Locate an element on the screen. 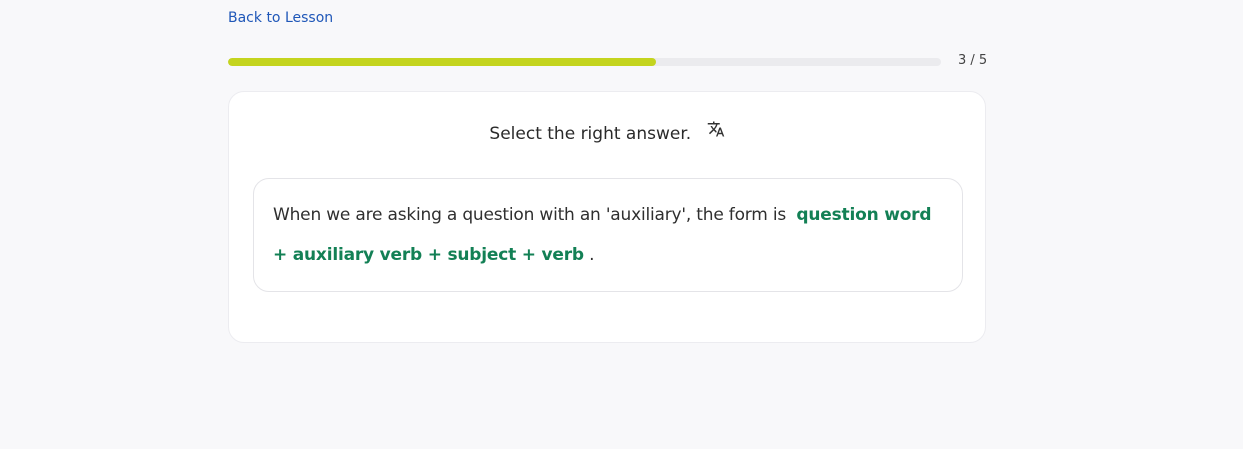  explanation-text-after: . is located at coordinates (592, 255).